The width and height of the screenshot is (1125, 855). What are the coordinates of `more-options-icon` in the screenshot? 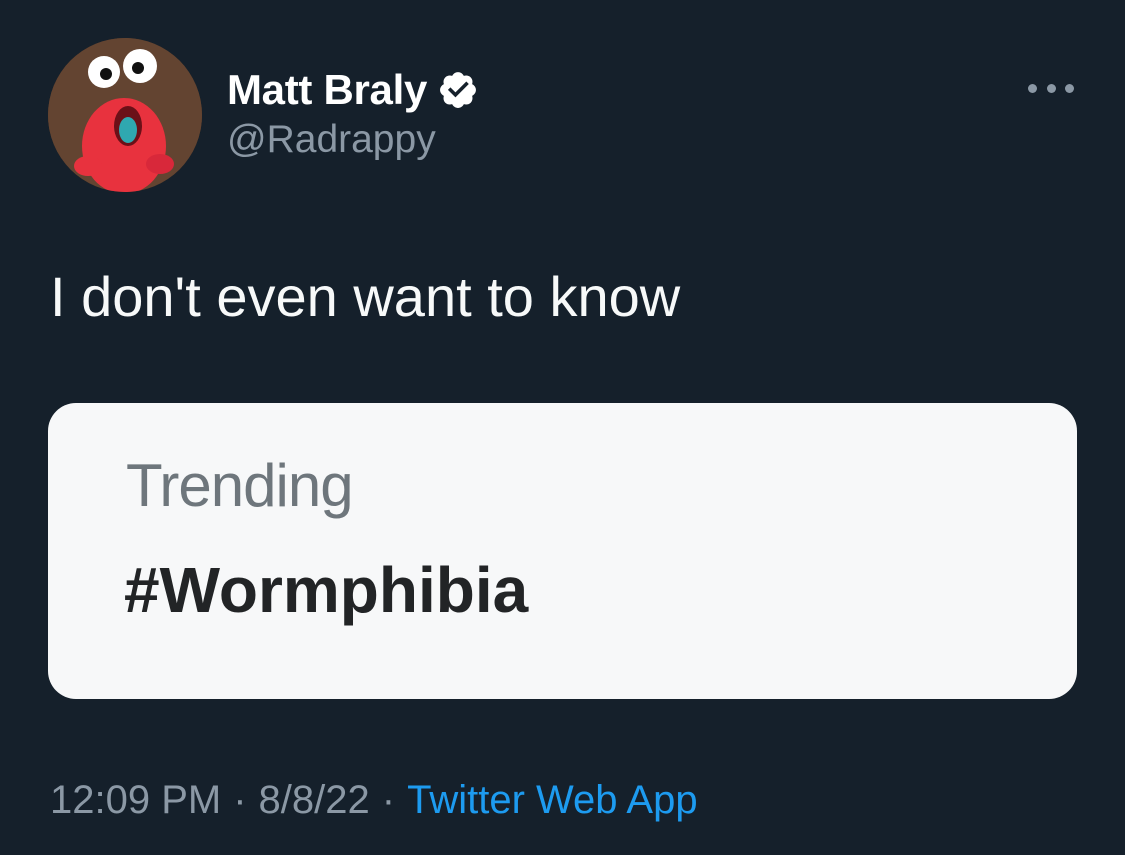 It's located at (1051, 88).